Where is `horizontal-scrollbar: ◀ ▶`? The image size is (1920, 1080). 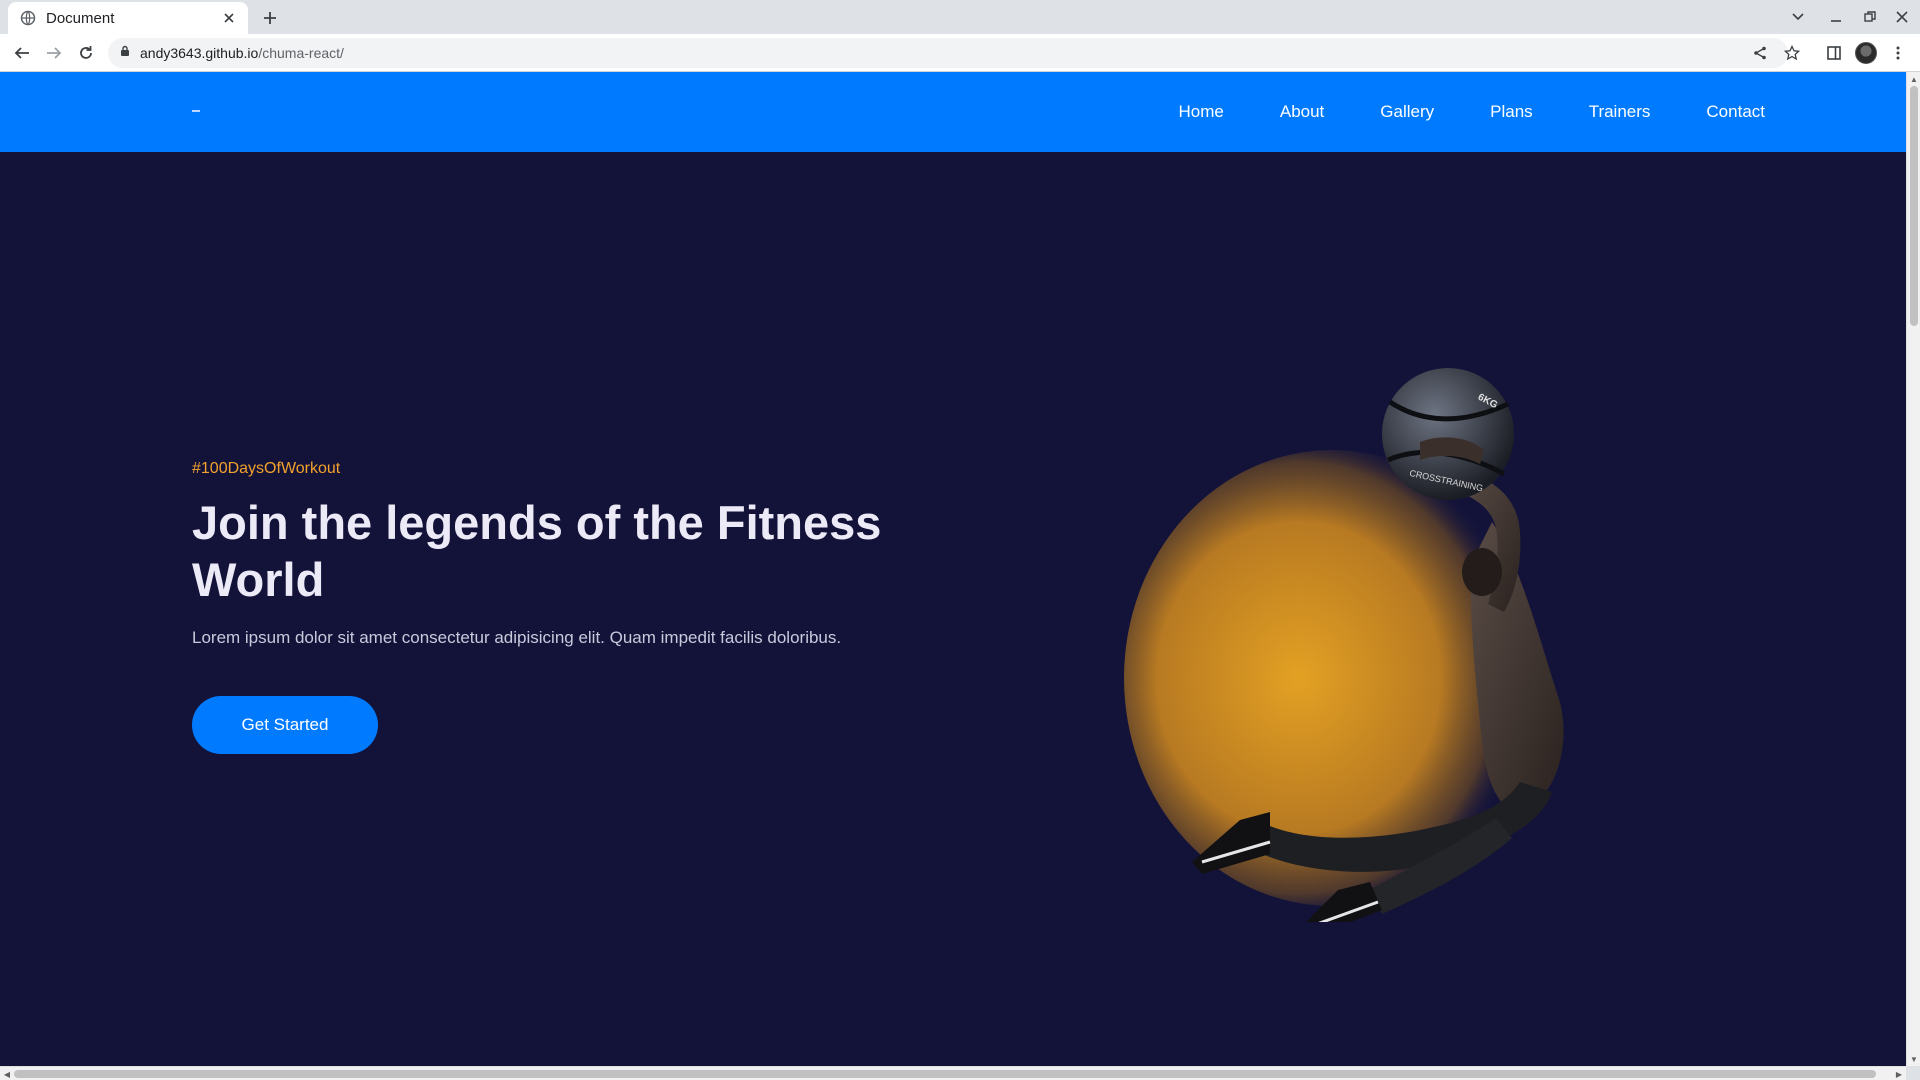 horizontal-scrollbar: ◀ ▶ is located at coordinates (953, 1073).